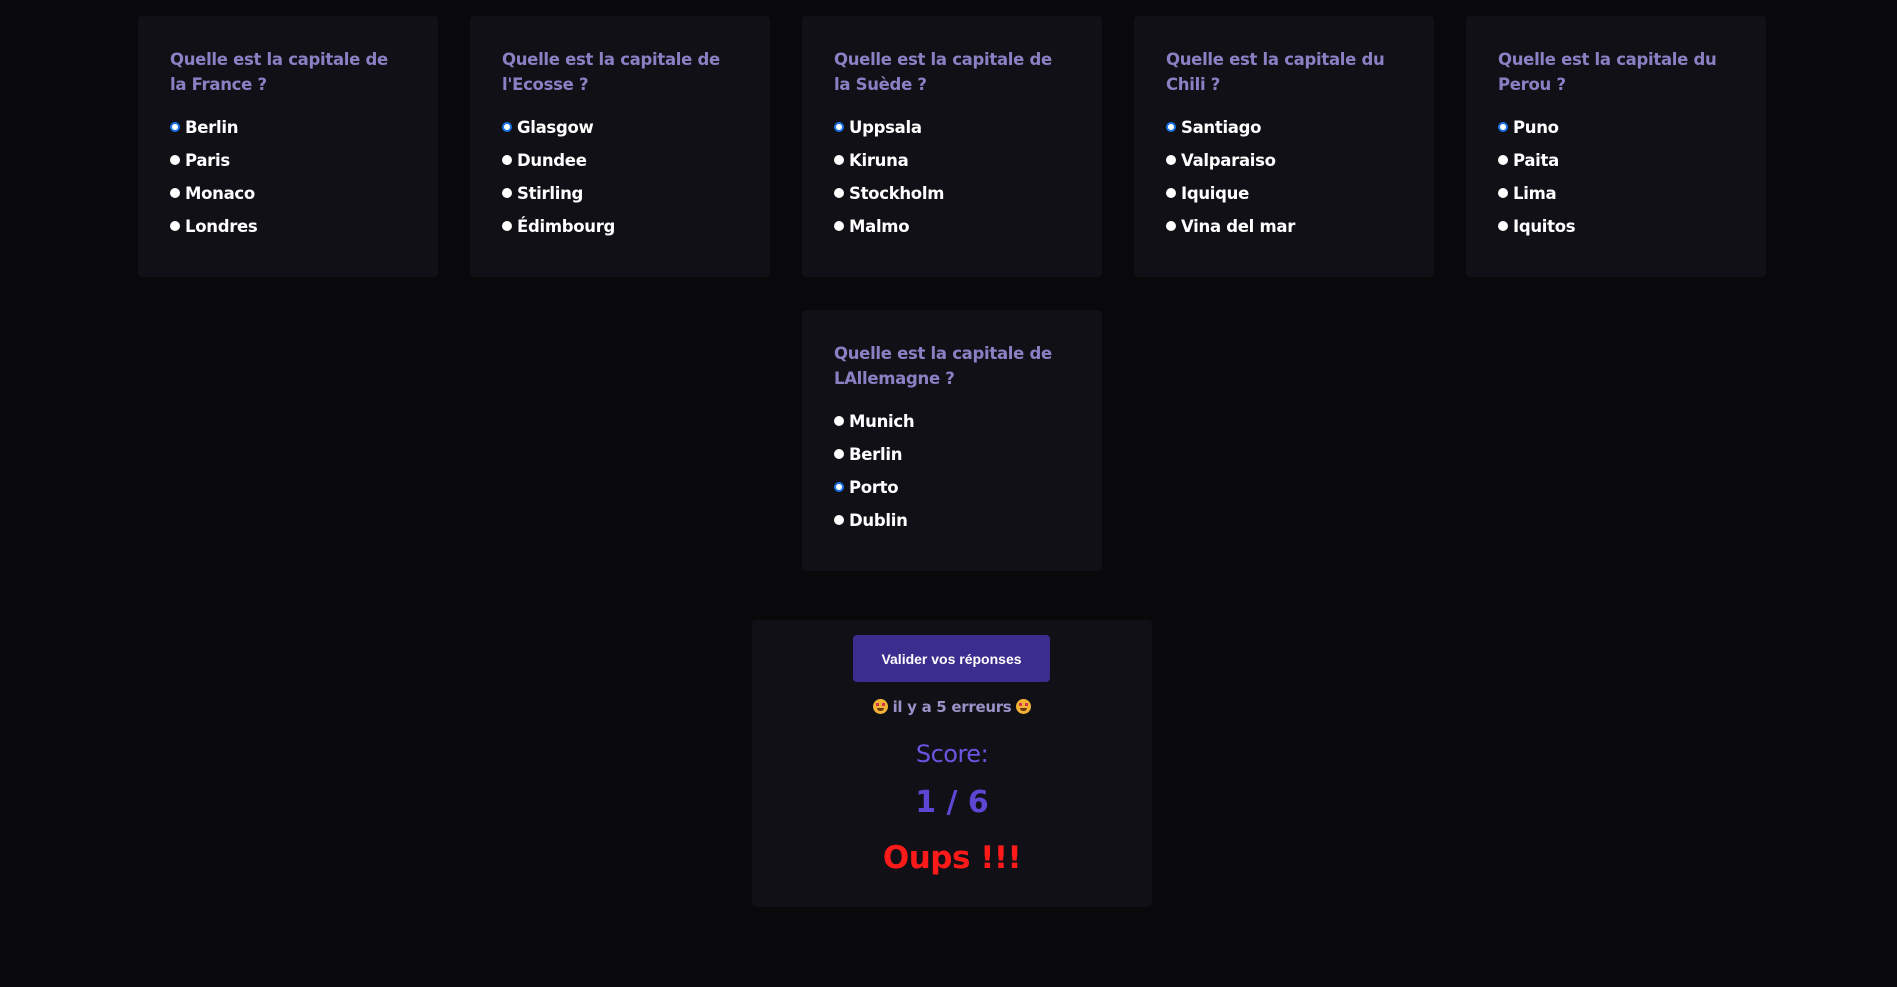 The width and height of the screenshot is (1897, 987). Describe the element at coordinates (879, 160) in the screenshot. I see `option-label: Kiruna` at that location.